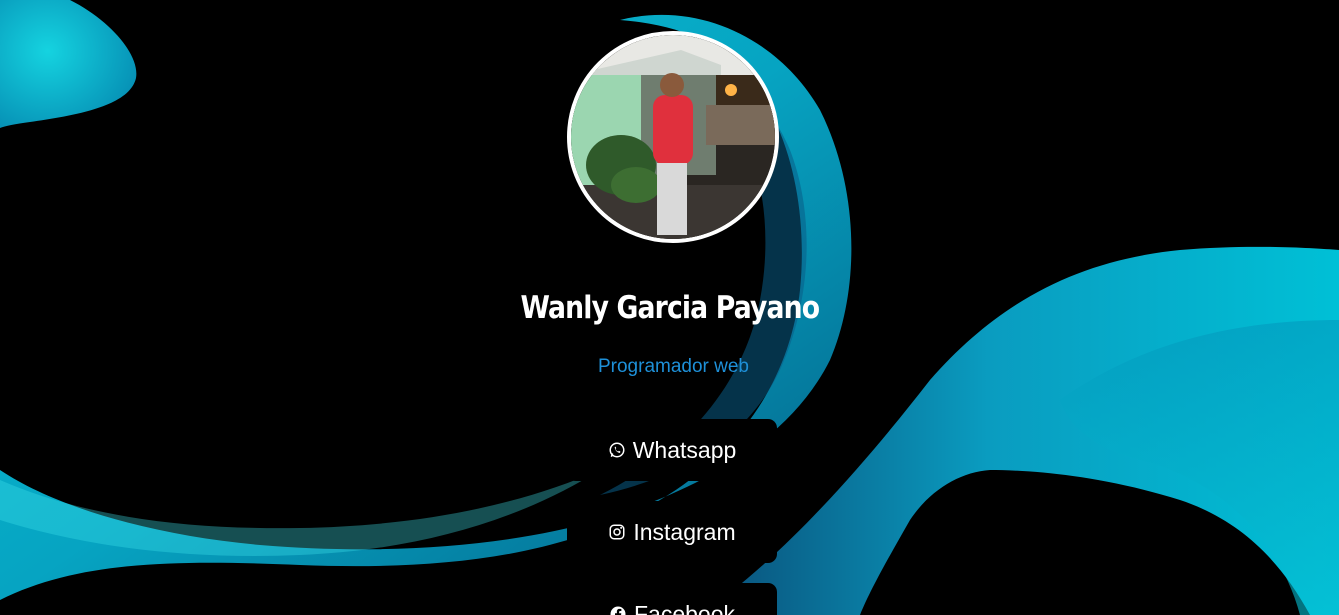 The width and height of the screenshot is (1339, 615). I want to click on whatsapp-label: Whatsapp, so click(684, 449).